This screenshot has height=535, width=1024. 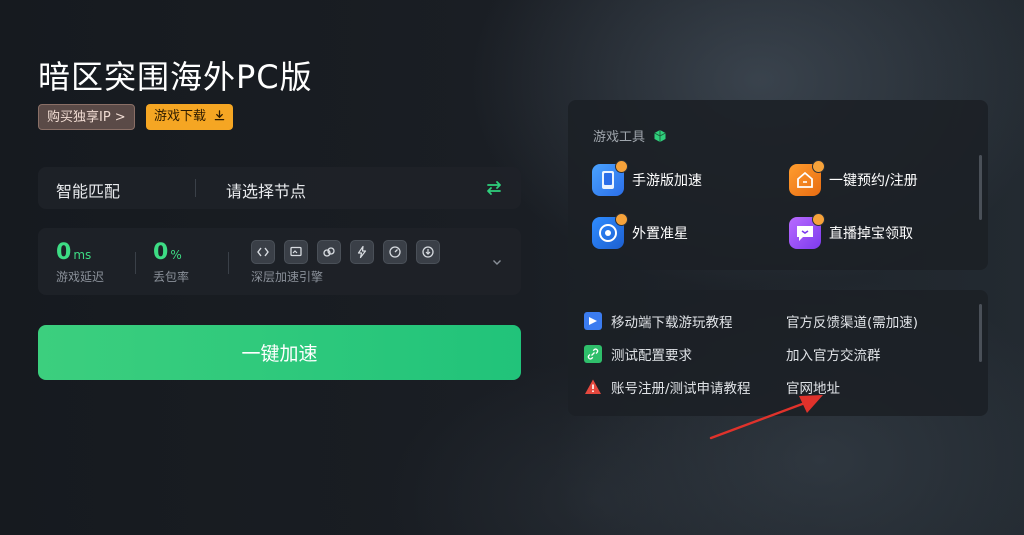 I want to click on reserve-register-tool: 一键预约/注册, so click(x=853, y=178).